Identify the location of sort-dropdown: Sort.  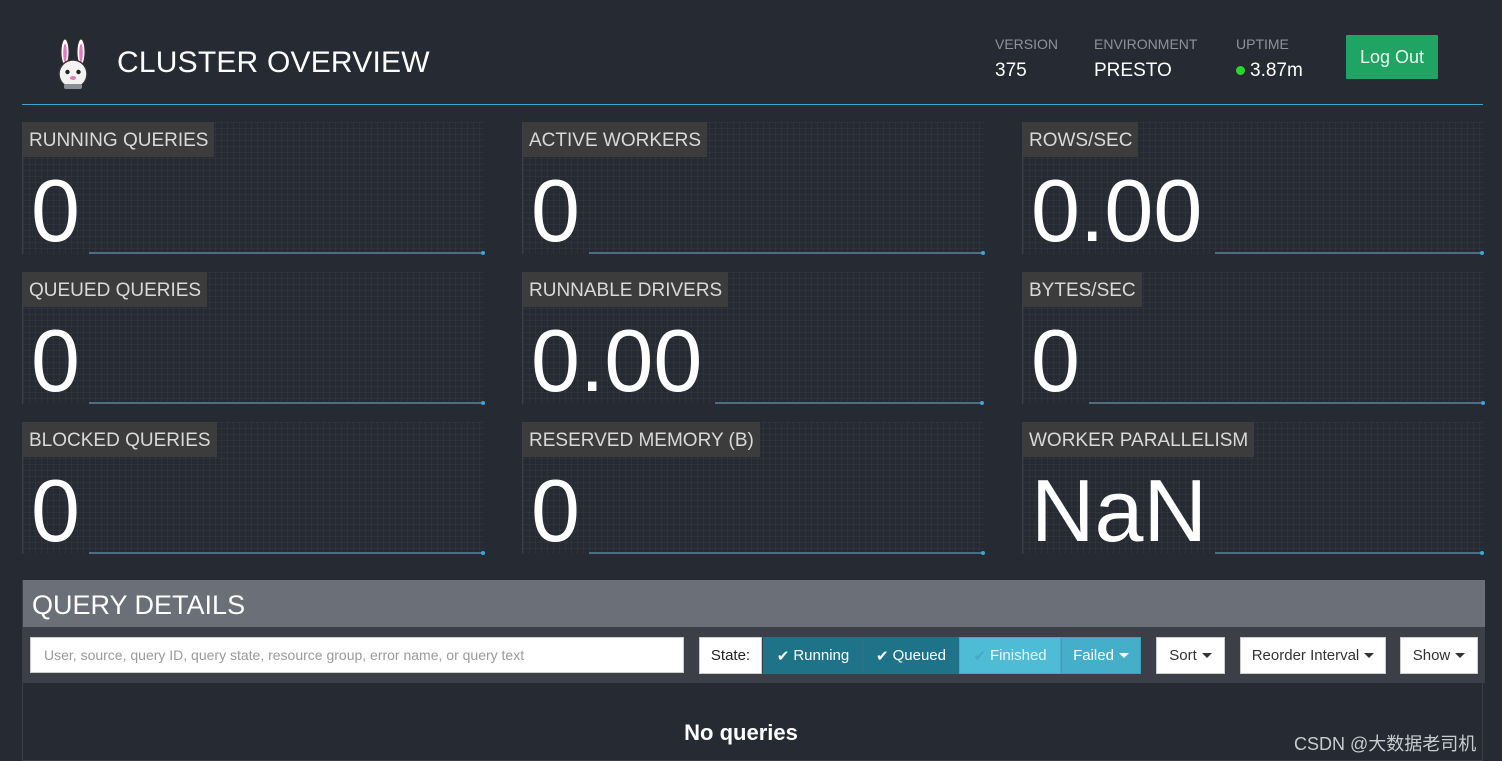
(1190, 655).